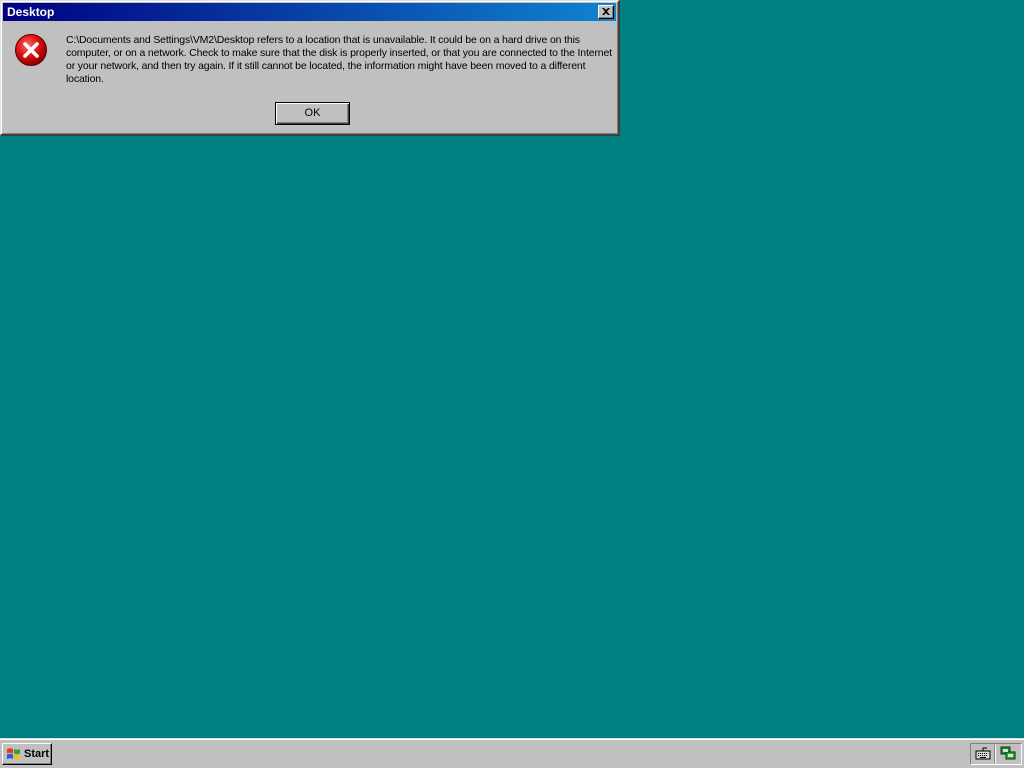 This screenshot has width=1024, height=768. I want to click on windows-logo-icon, so click(13, 754).